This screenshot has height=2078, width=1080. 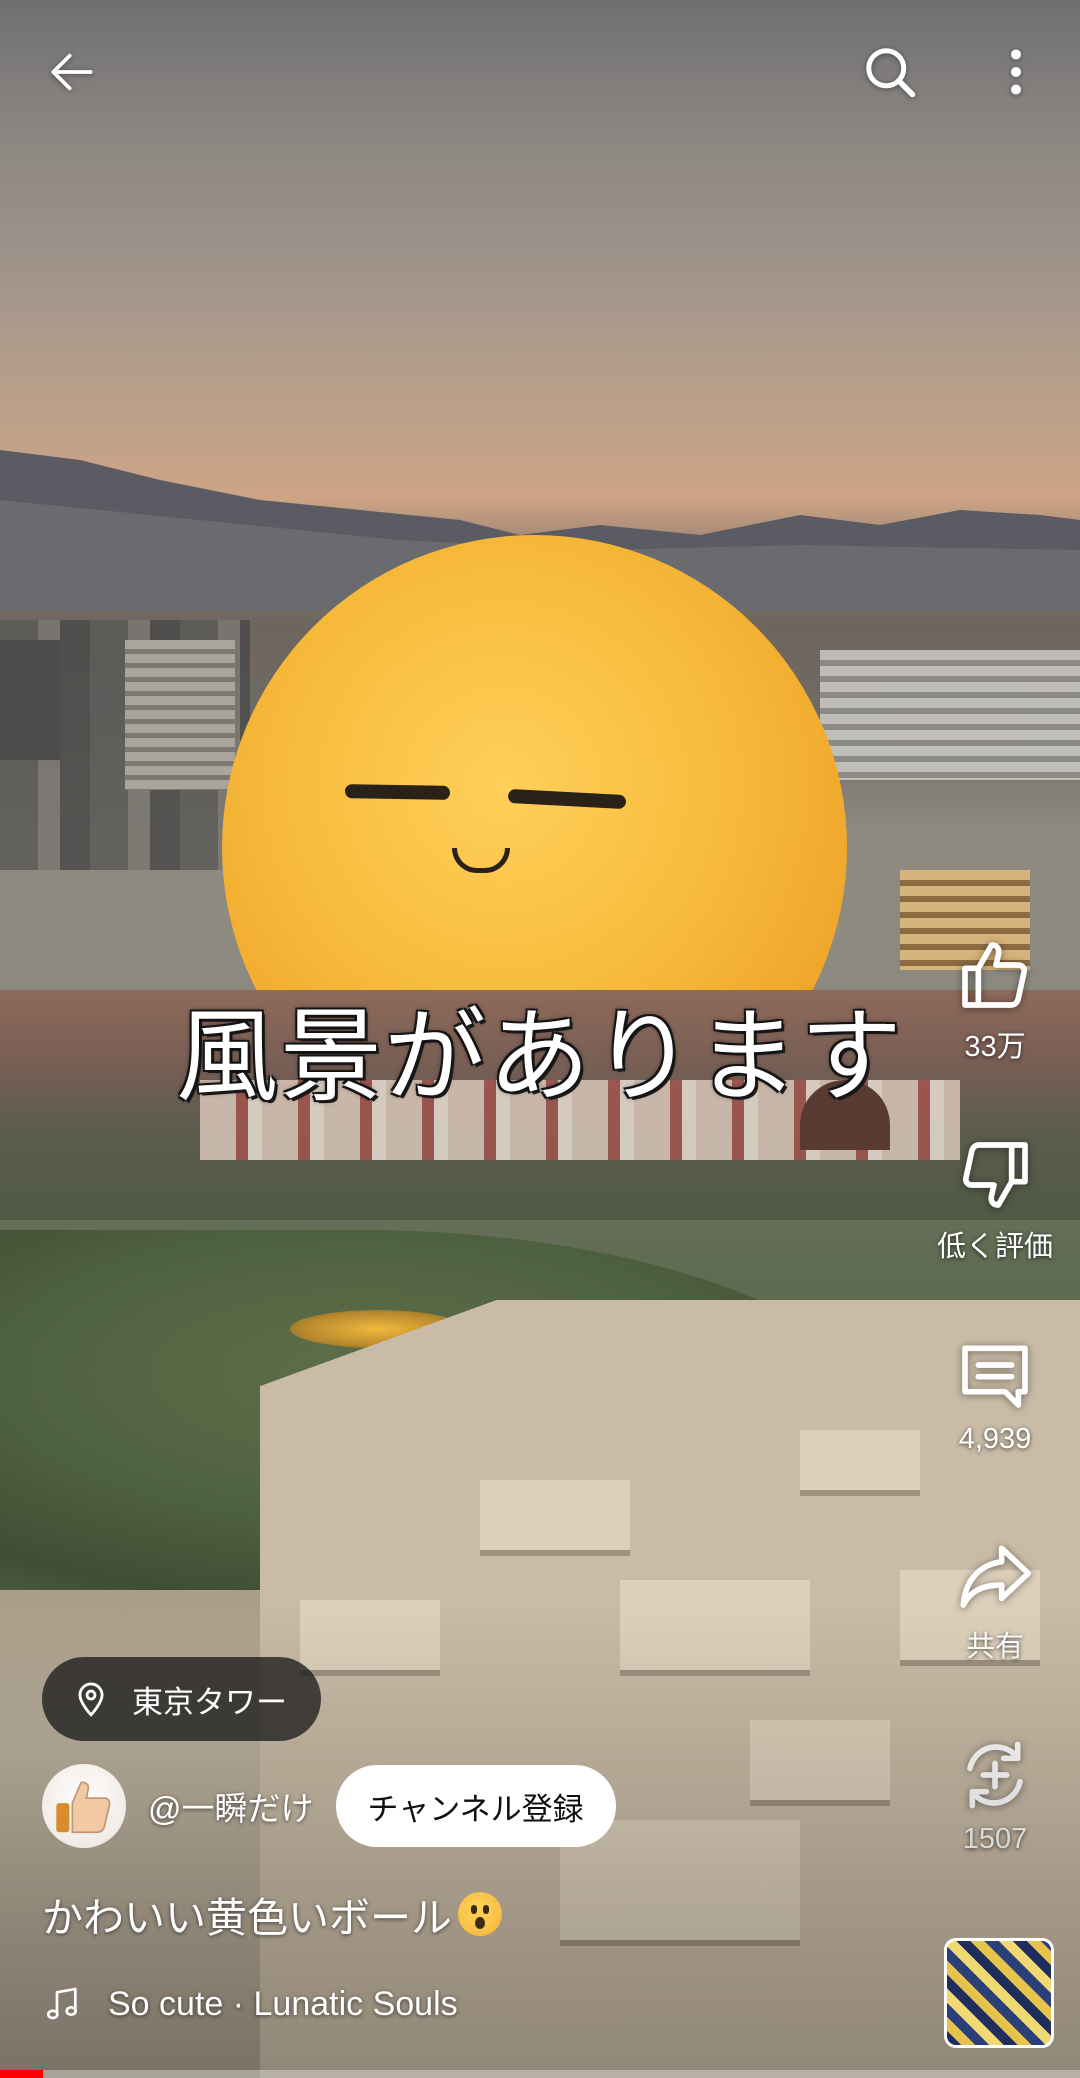 I want to click on thumbs-down-icon, so click(x=995, y=1175).